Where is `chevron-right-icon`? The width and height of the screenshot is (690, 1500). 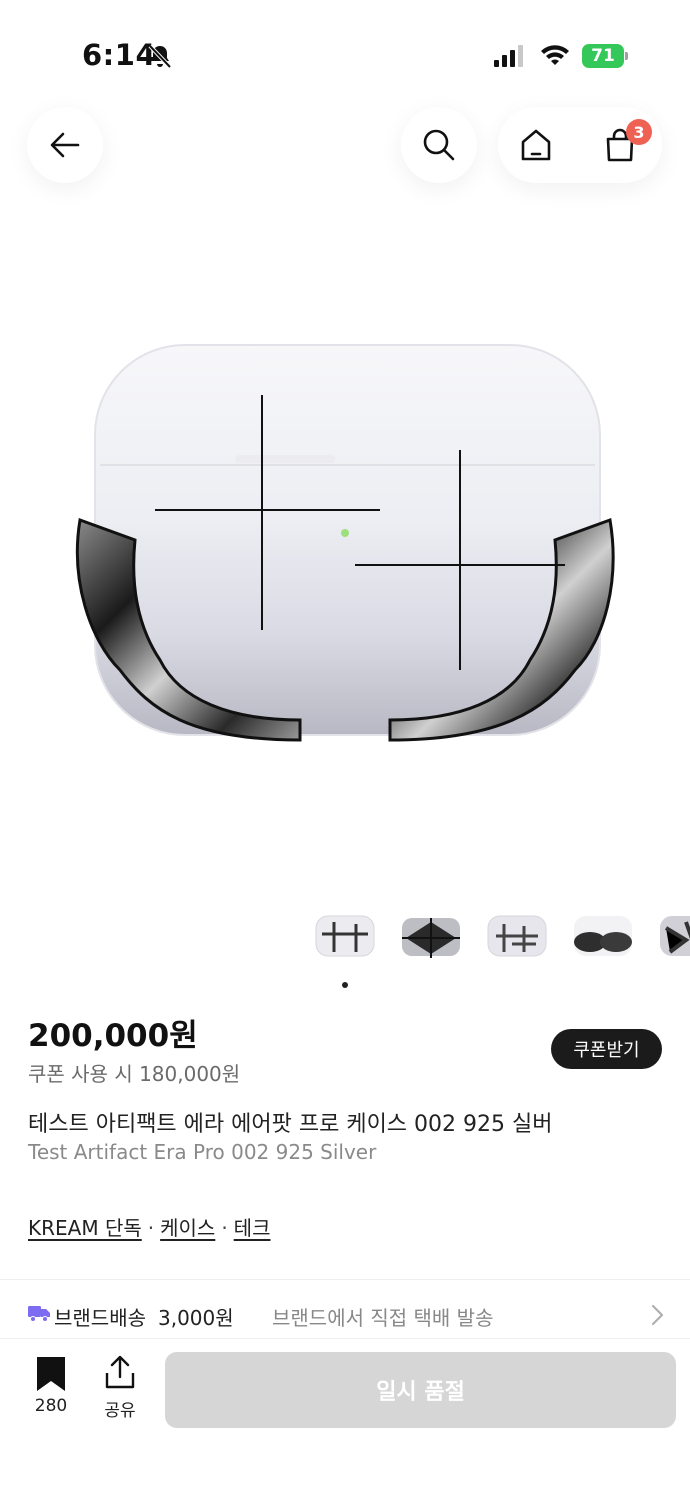 chevron-right-icon is located at coordinates (657, 1315).